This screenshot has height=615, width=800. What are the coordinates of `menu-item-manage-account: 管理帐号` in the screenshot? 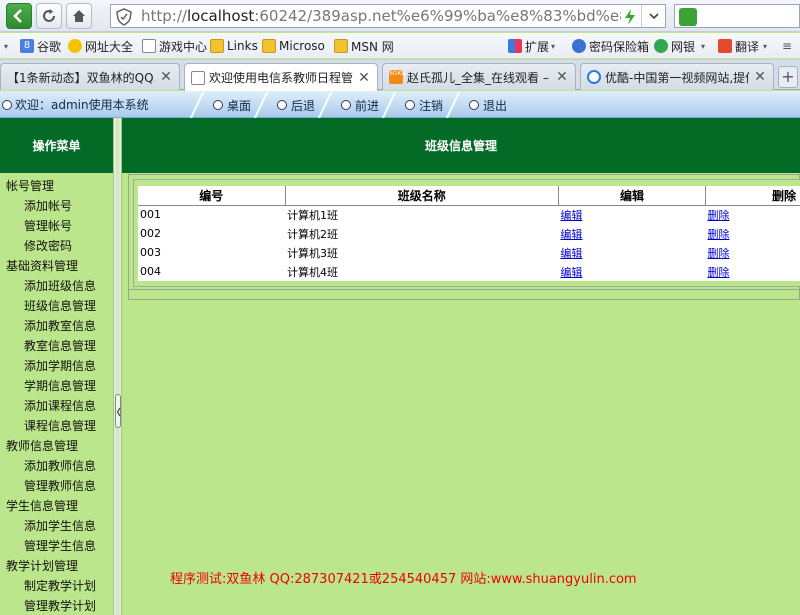 It's located at (56, 226).